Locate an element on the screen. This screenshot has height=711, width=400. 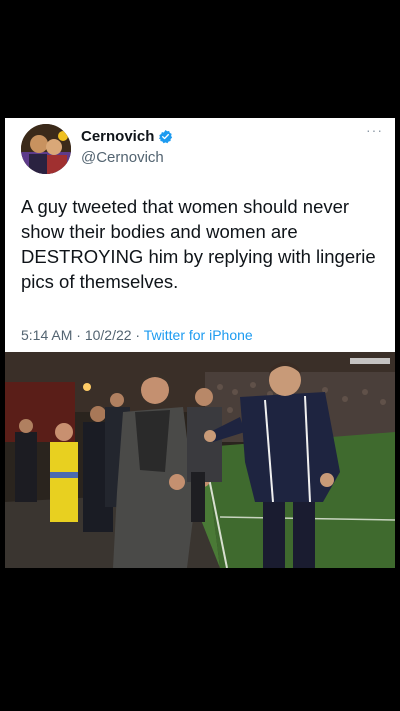
more-options-icon: ··· is located at coordinates (374, 130).